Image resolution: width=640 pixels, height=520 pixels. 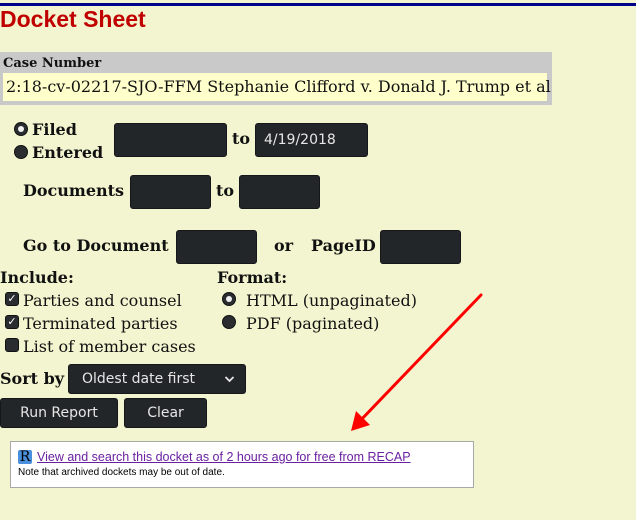 I want to click on sort-by-label: Sort by, so click(x=32, y=378).